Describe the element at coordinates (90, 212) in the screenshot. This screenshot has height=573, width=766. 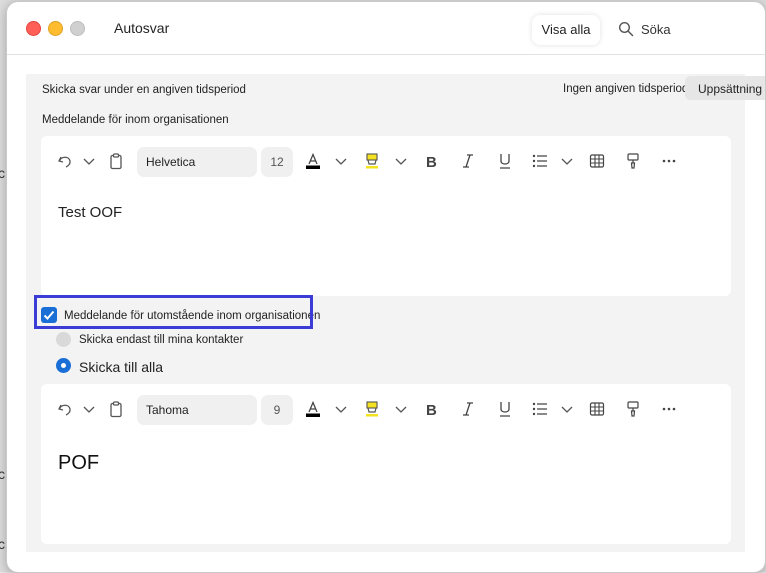
I see `internal-message-body: Test OOF` at that location.